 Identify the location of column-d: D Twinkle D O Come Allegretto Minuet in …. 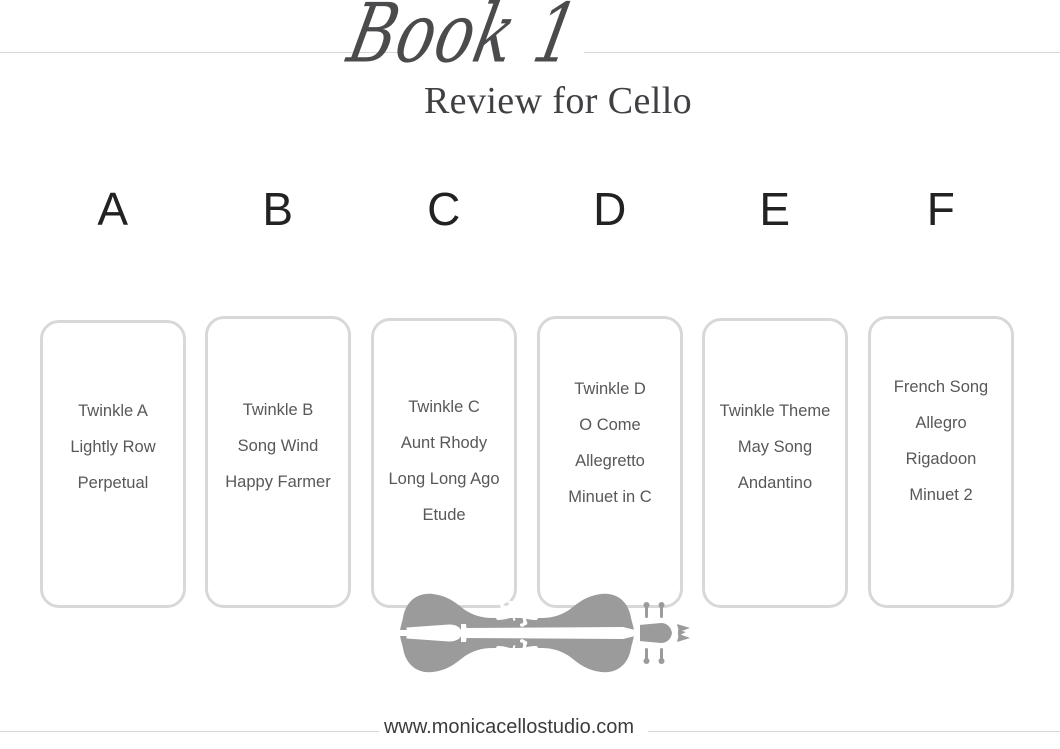
(610, 397).